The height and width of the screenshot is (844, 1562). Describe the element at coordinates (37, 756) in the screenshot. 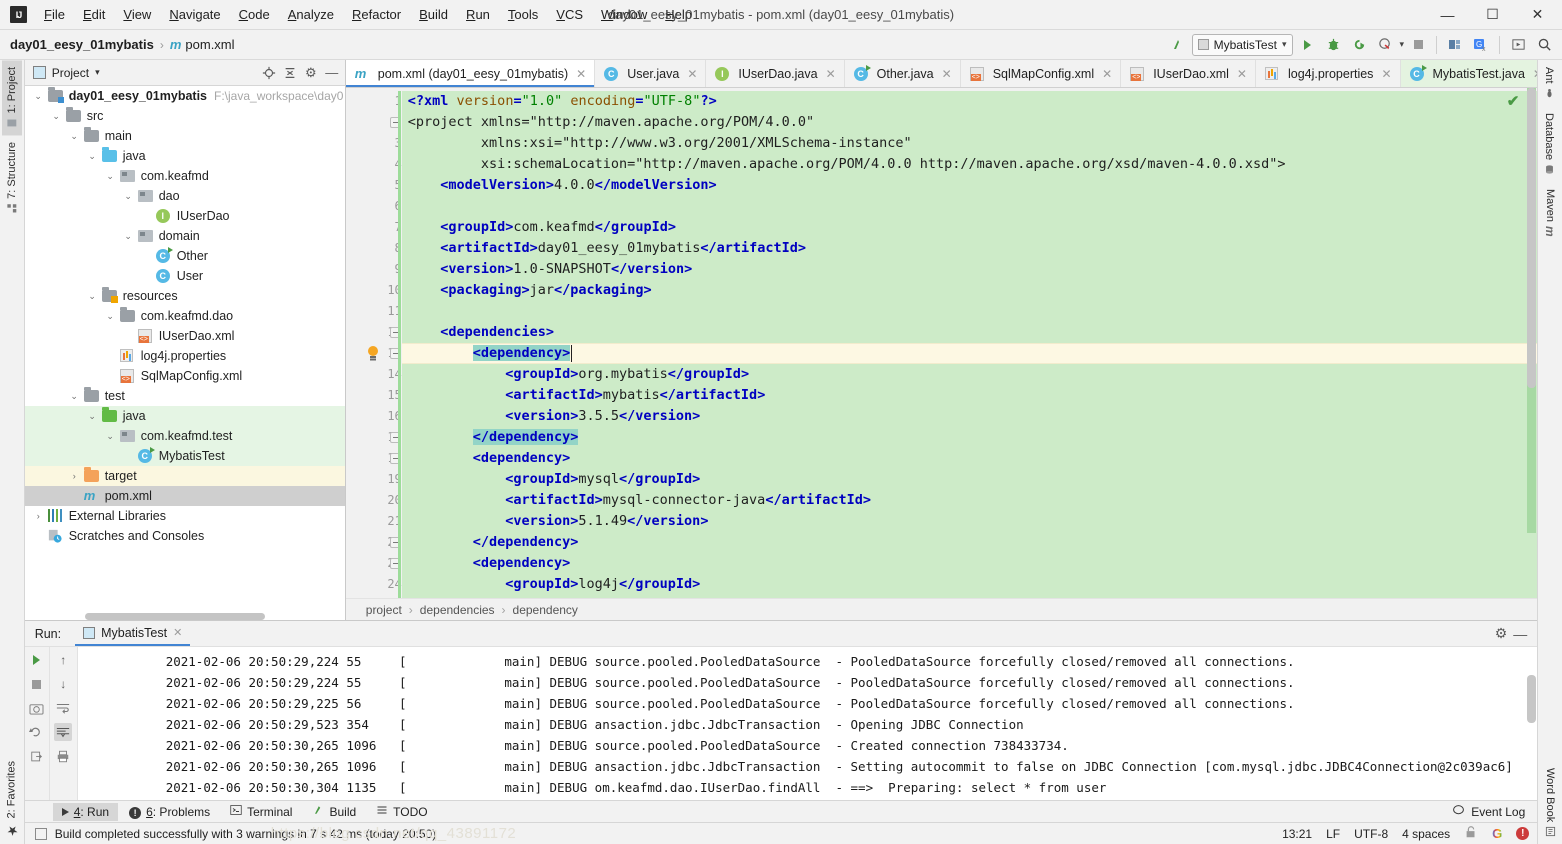

I see `export-icon` at that location.